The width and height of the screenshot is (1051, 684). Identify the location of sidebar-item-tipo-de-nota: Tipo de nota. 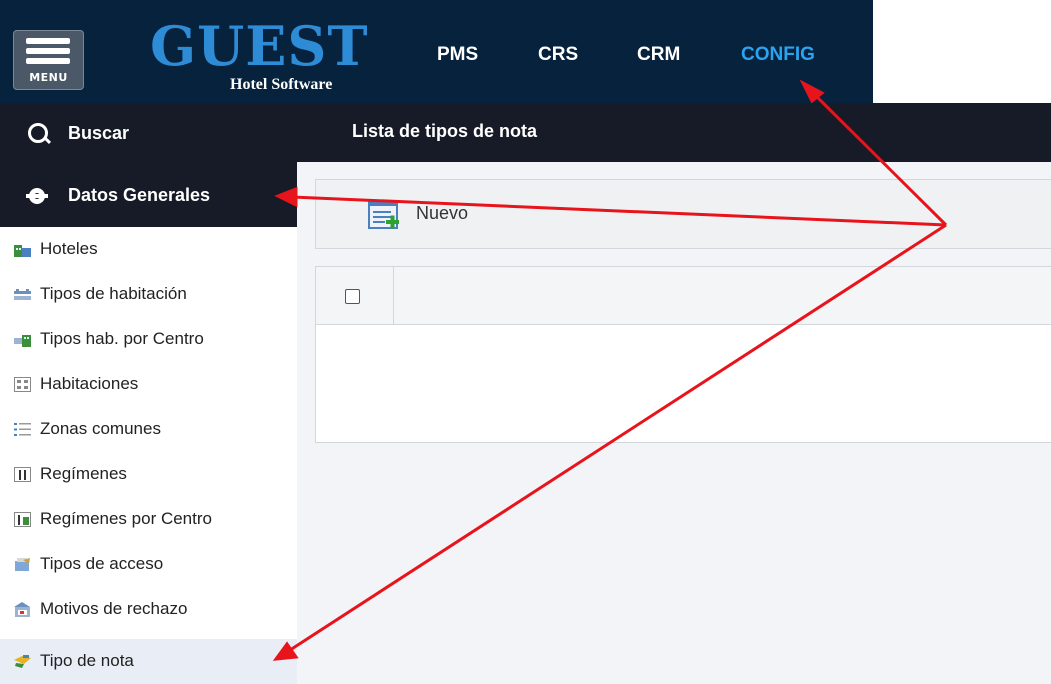
(148, 661).